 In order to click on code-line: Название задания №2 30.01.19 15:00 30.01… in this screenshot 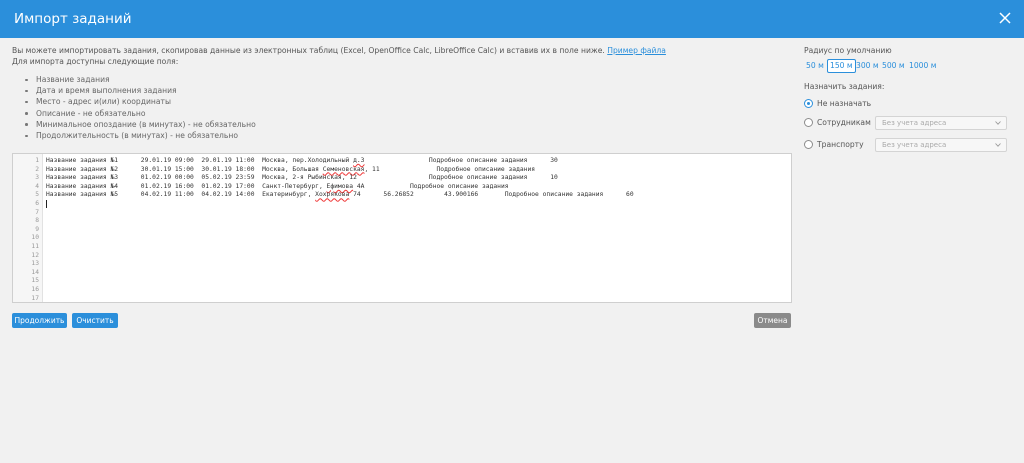, I will do `click(291, 169)`.